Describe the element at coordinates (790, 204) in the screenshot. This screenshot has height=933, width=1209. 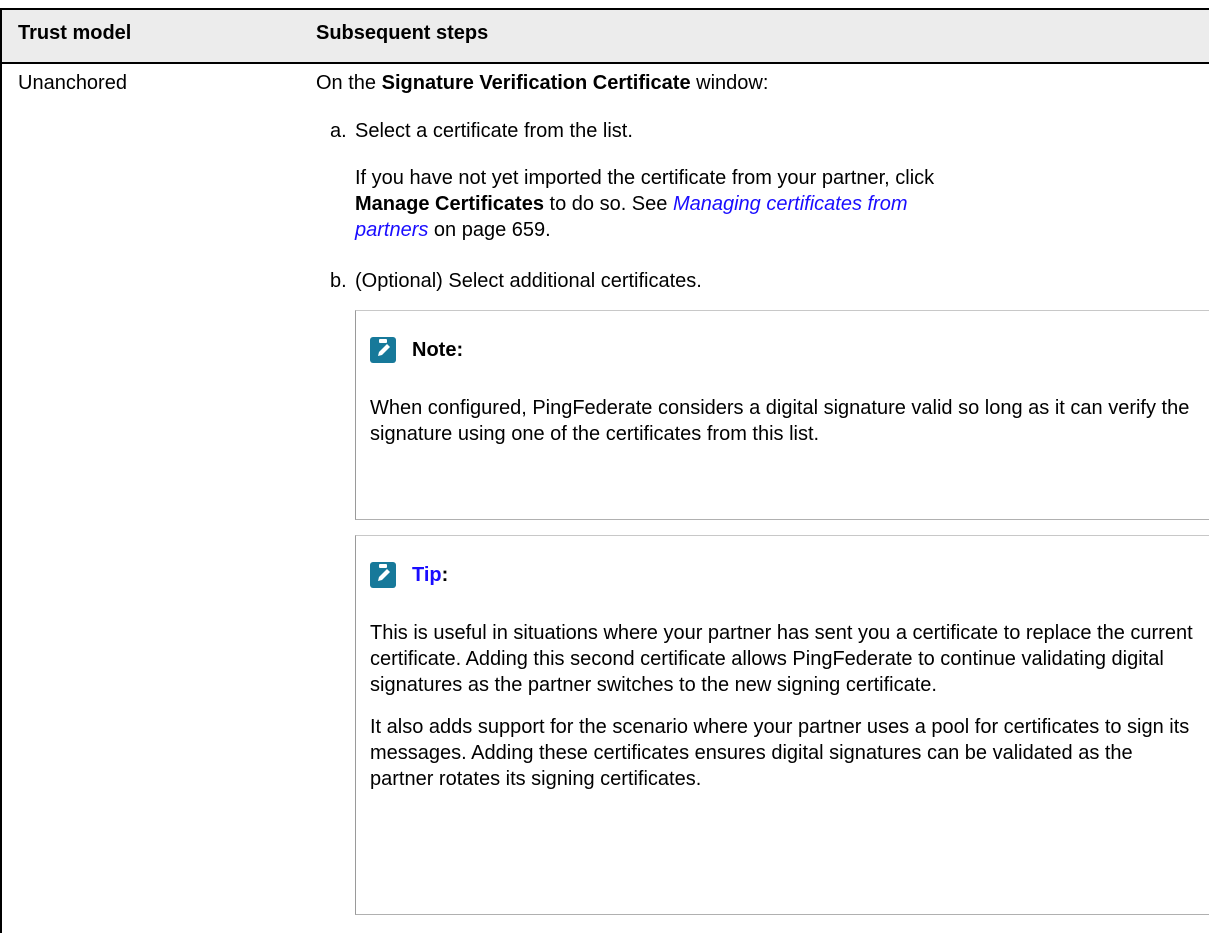
I see `managing-certificates-link: Managing certificates from` at that location.